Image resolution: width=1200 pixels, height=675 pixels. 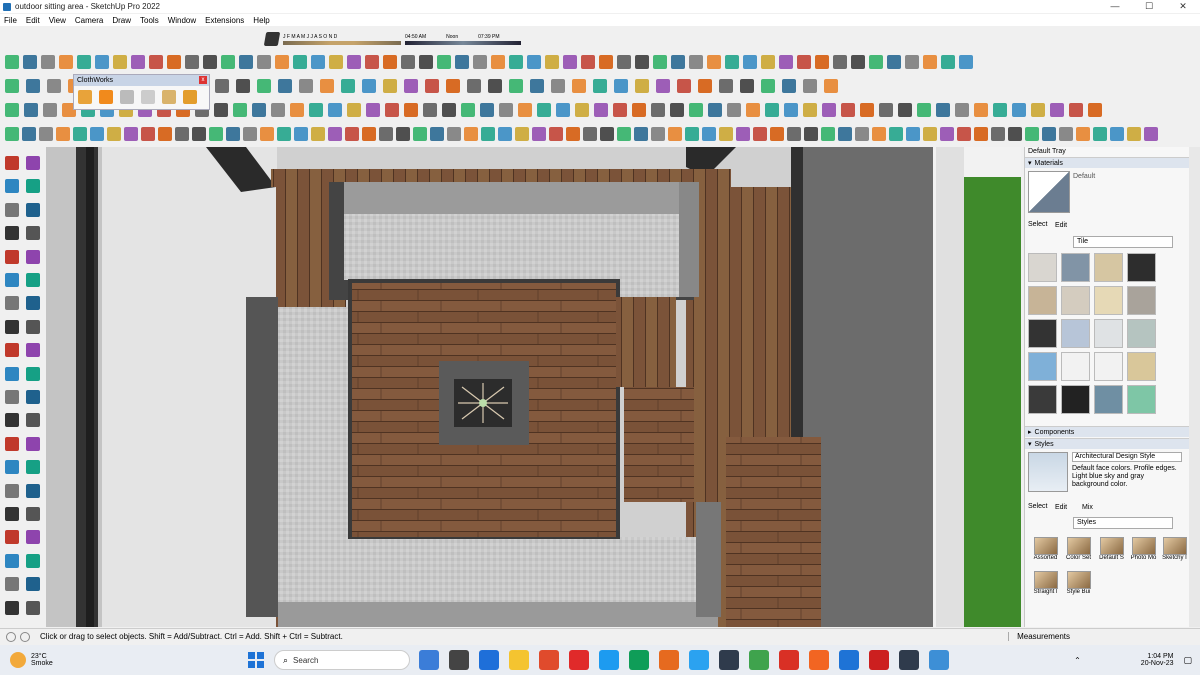 I want to click on cloth-play-icon, so click(x=85, y=97).